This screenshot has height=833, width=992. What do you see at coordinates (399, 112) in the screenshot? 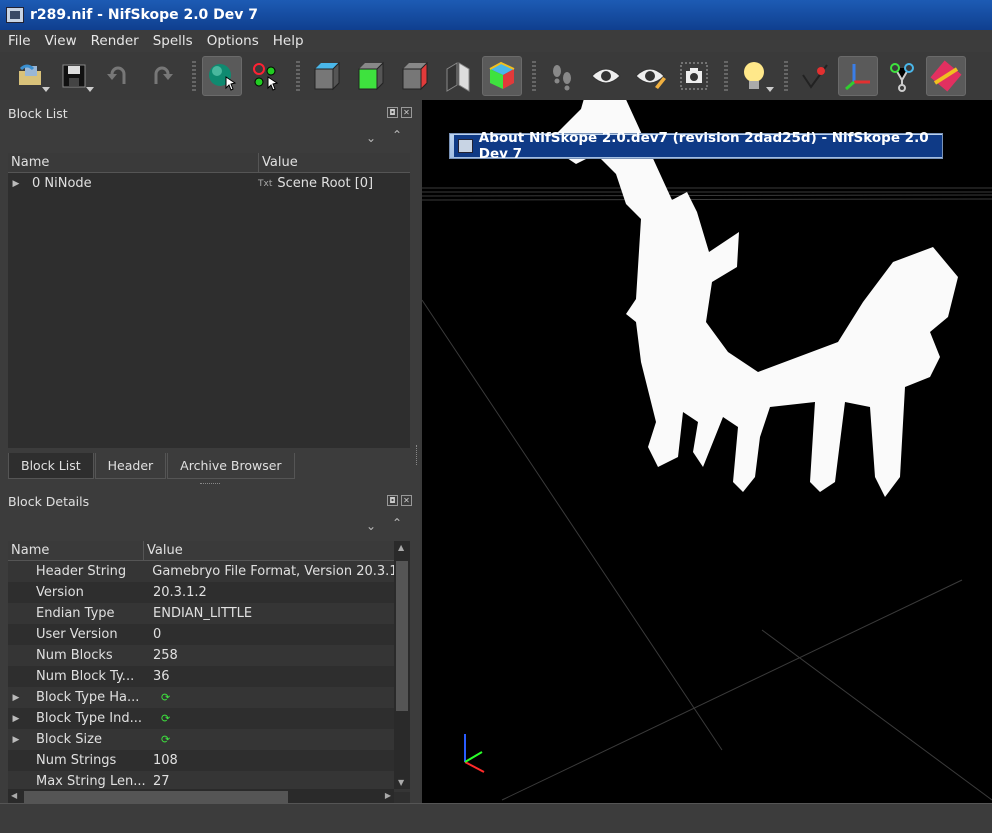
I see `block-list-dock-buttons: ◘ ✕` at bounding box center [399, 112].